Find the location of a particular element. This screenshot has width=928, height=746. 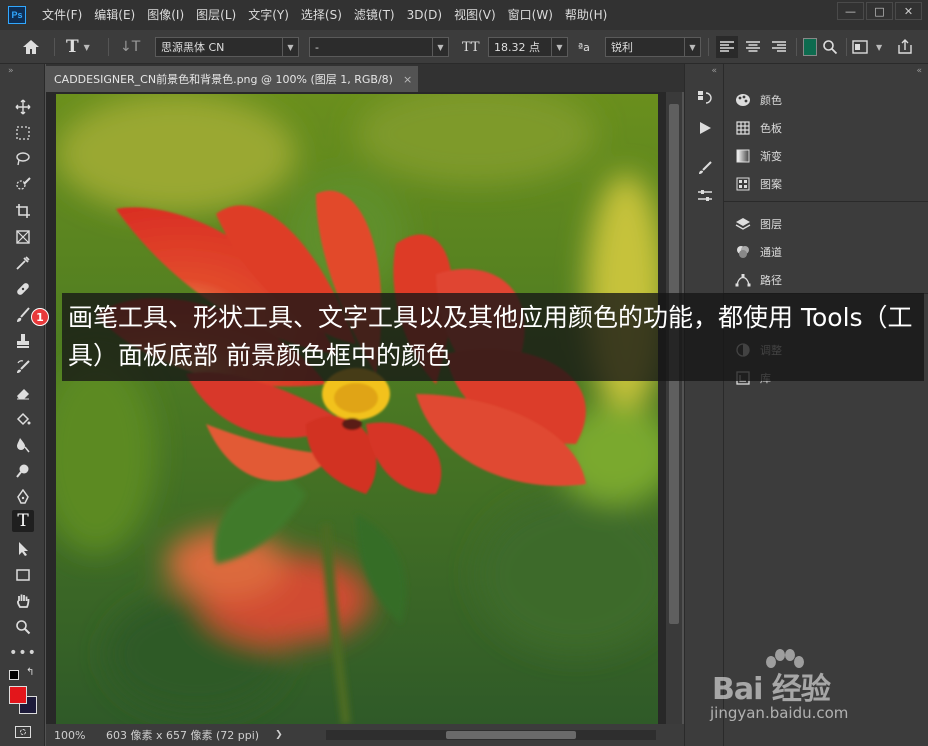

marquee-tool is located at coordinates (23, 133).